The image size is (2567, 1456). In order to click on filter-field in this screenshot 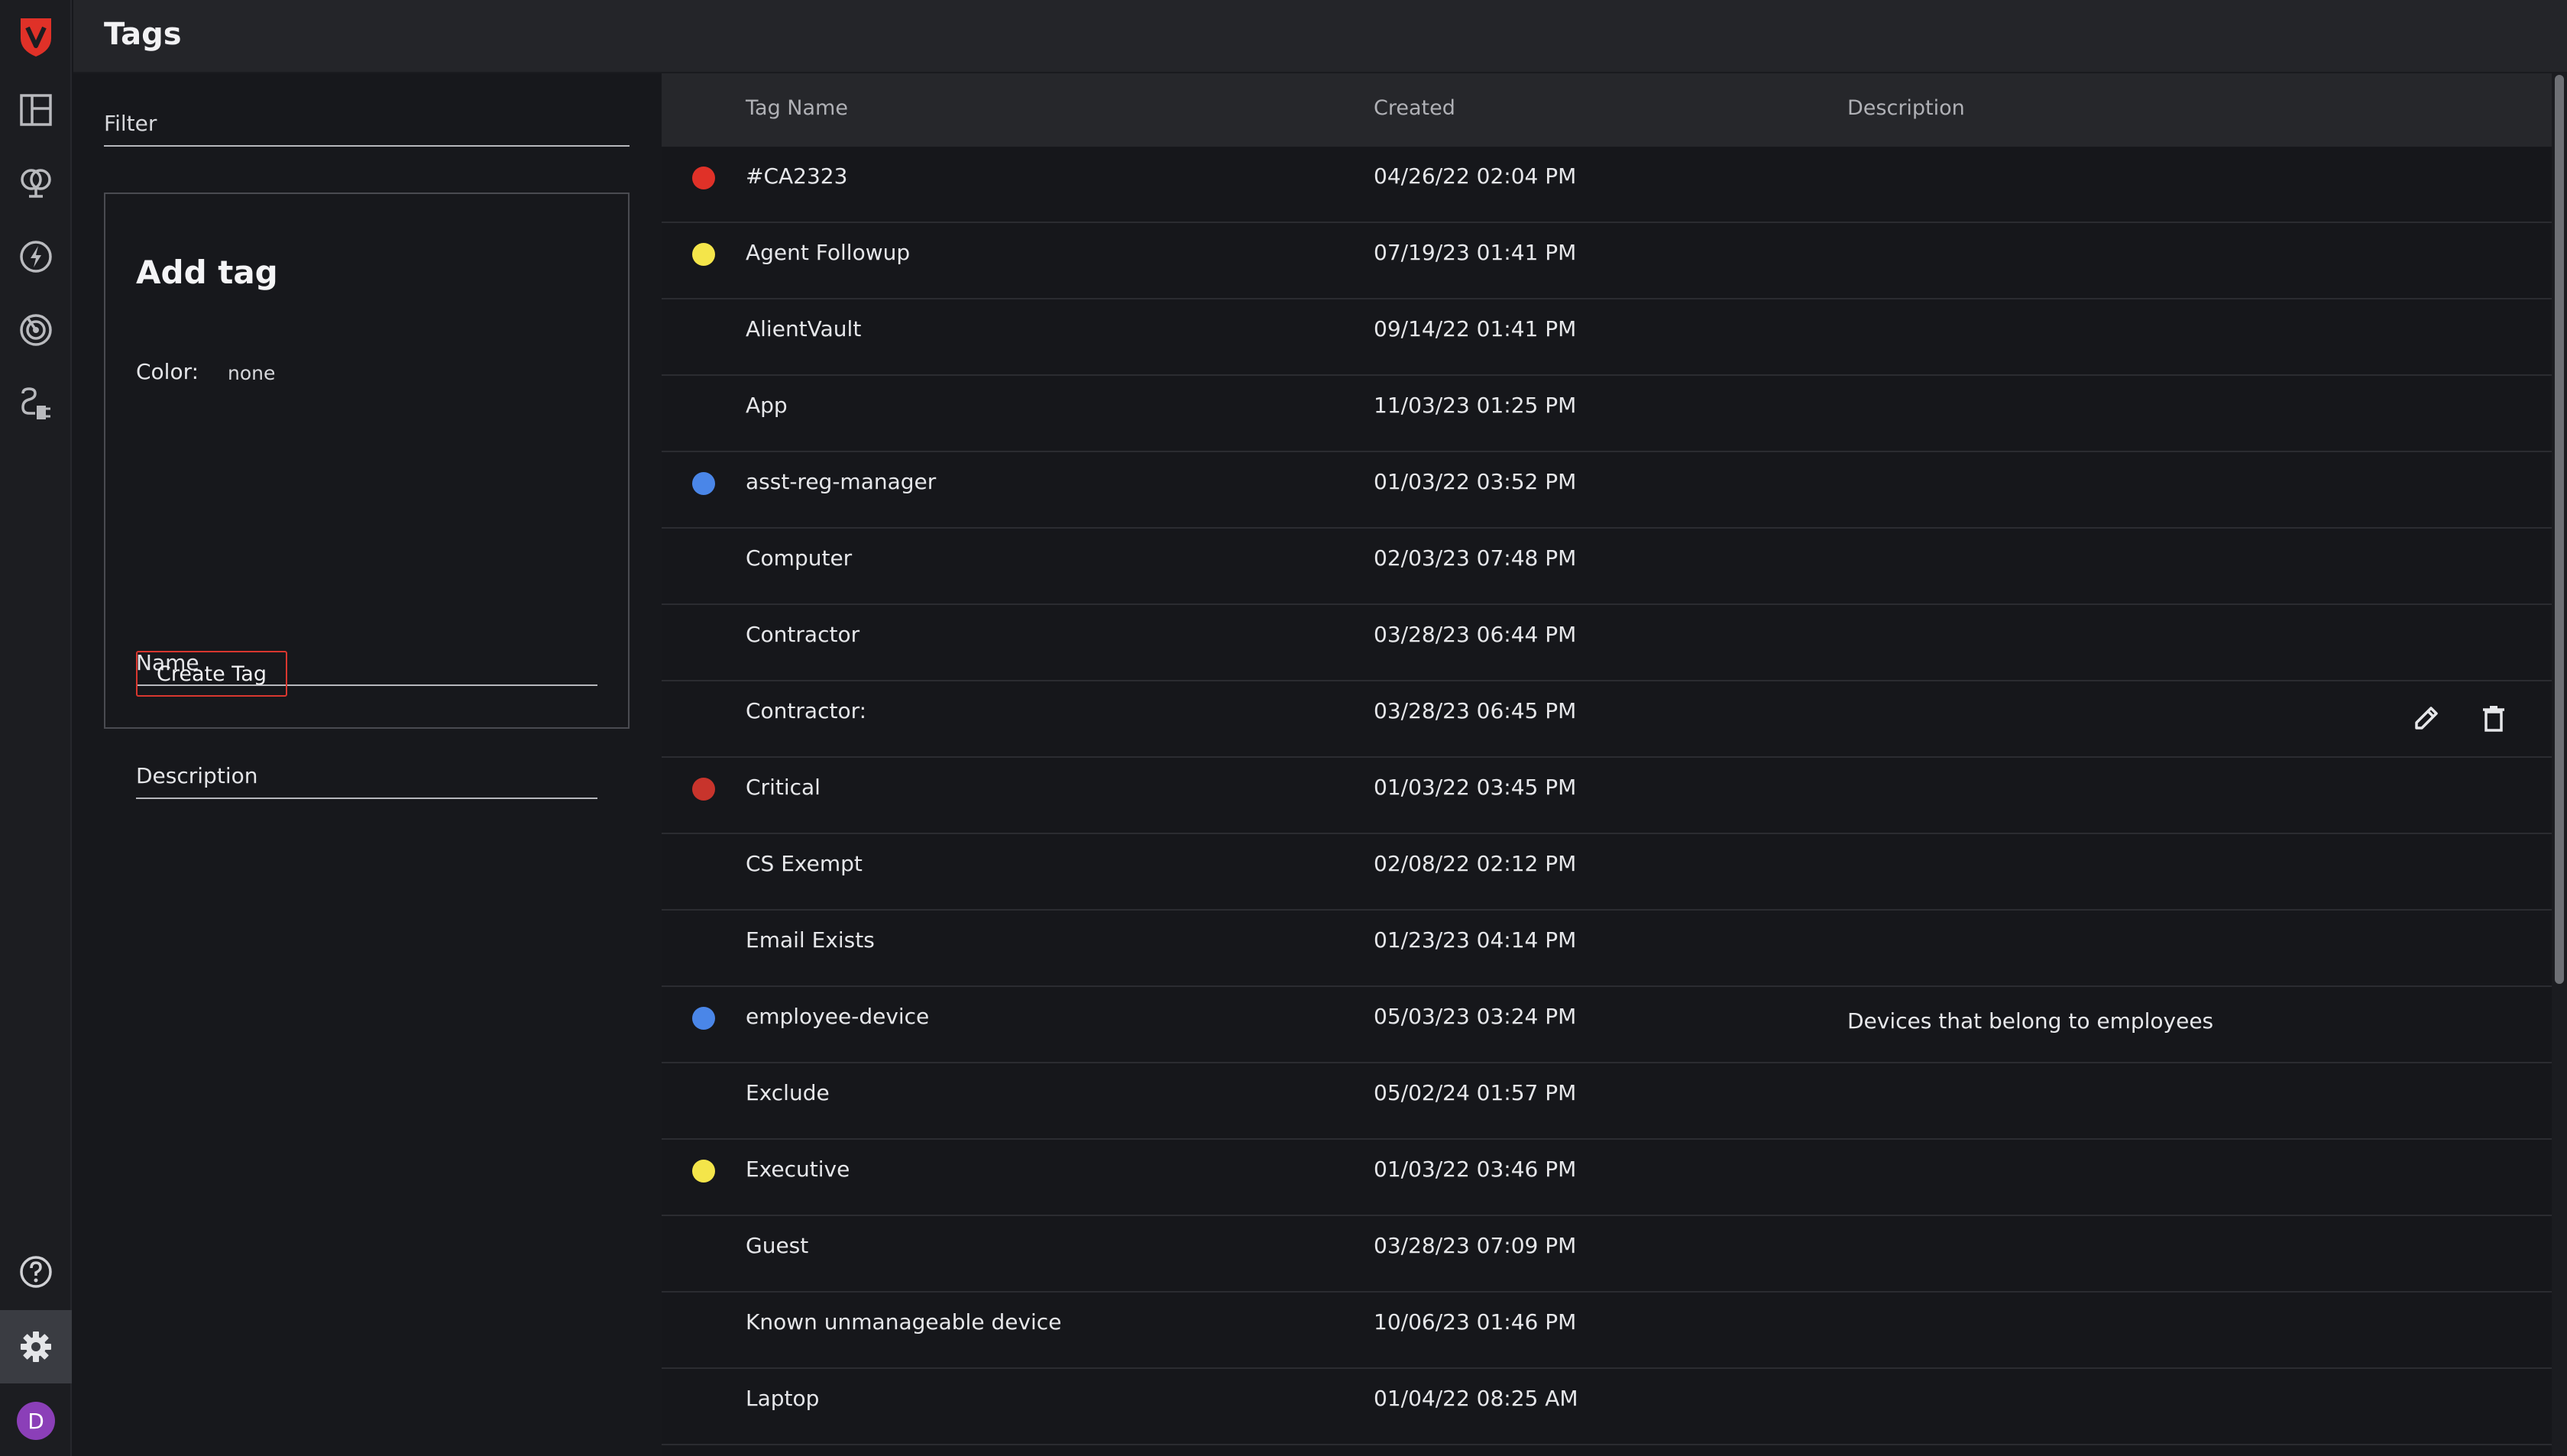, I will do `click(367, 124)`.